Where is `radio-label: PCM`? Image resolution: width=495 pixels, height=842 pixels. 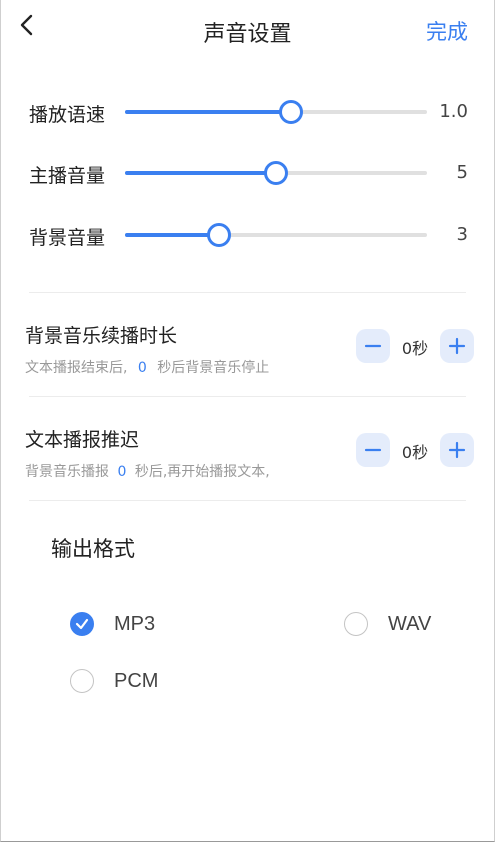 radio-label: PCM is located at coordinates (136, 680).